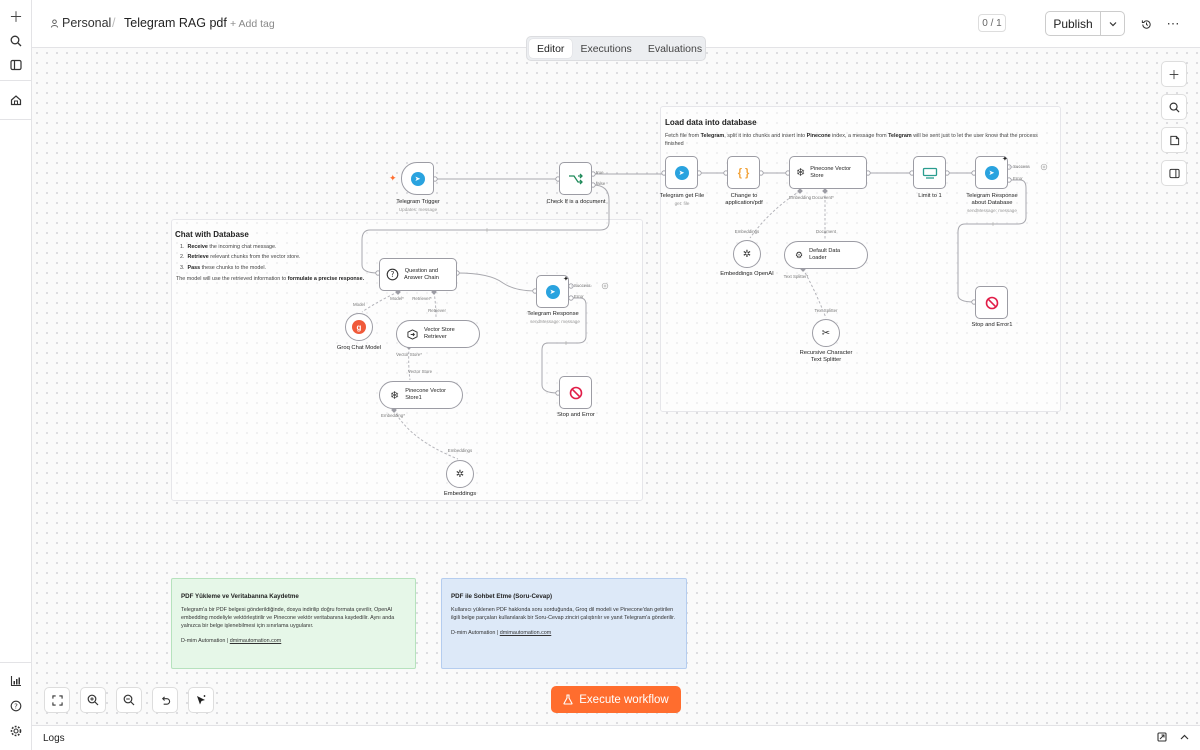 This screenshot has width=1200, height=750. Describe the element at coordinates (582, 285) in the screenshot. I see `resp-success-label: Success` at that location.